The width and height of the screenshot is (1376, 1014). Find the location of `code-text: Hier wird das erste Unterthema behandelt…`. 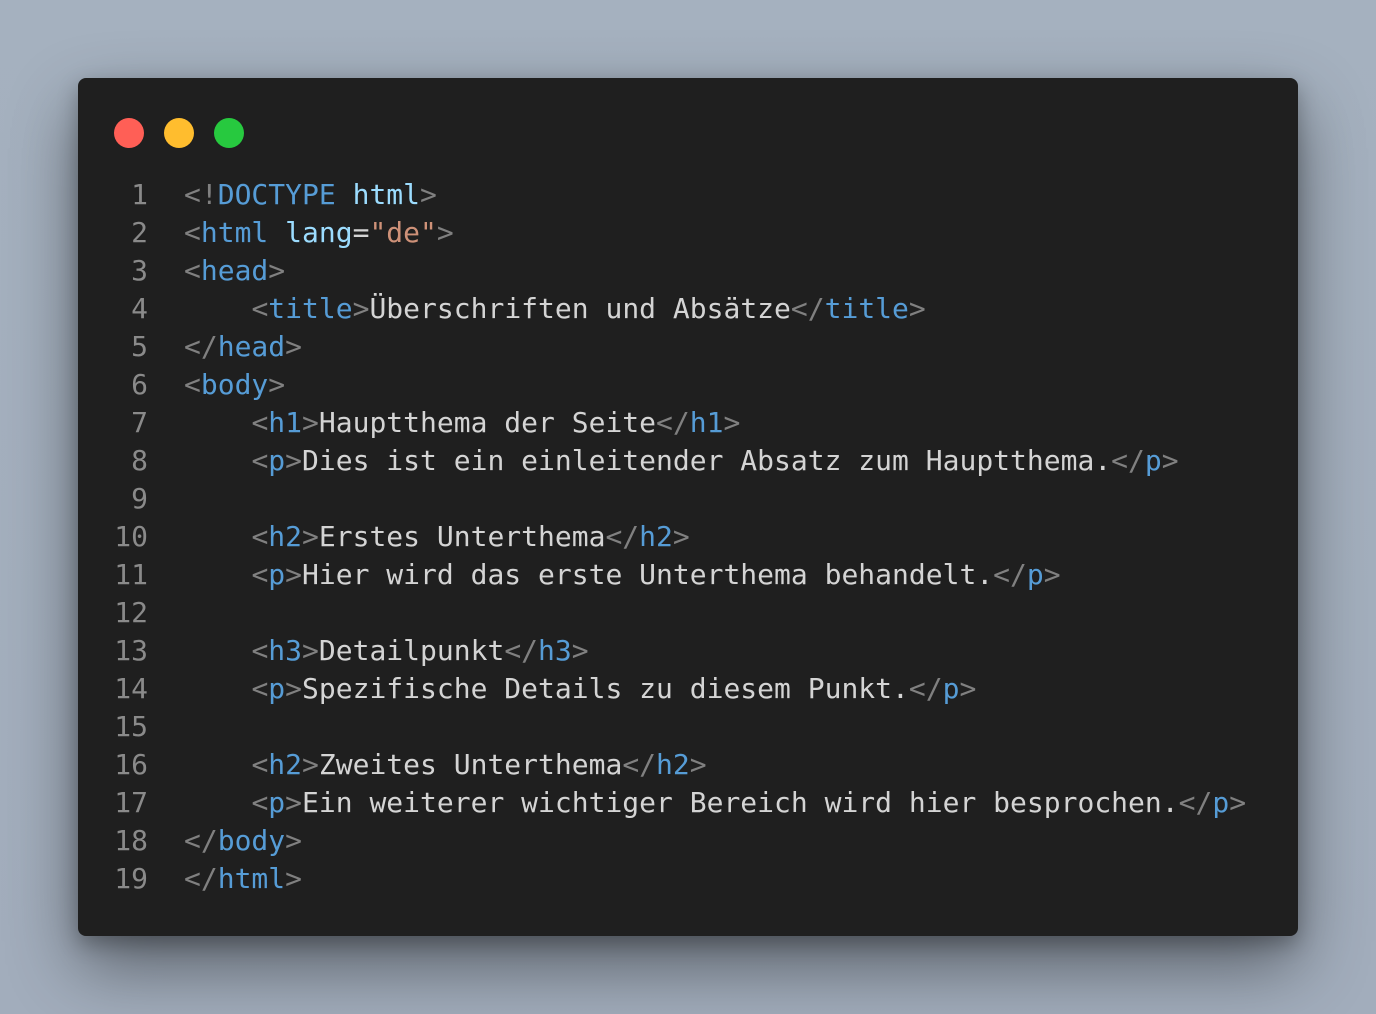

code-text: Hier wird das erste Unterthema behandelt… is located at coordinates (648, 574).